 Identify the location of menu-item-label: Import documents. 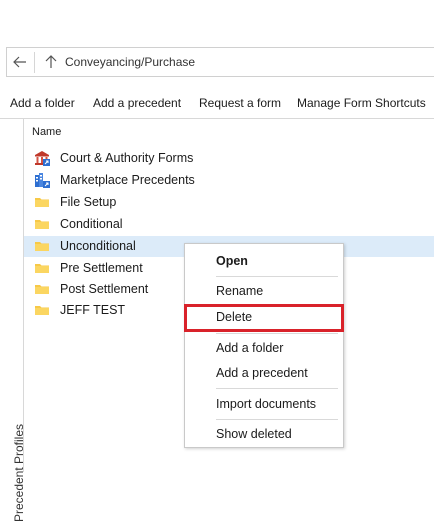
(266, 404).